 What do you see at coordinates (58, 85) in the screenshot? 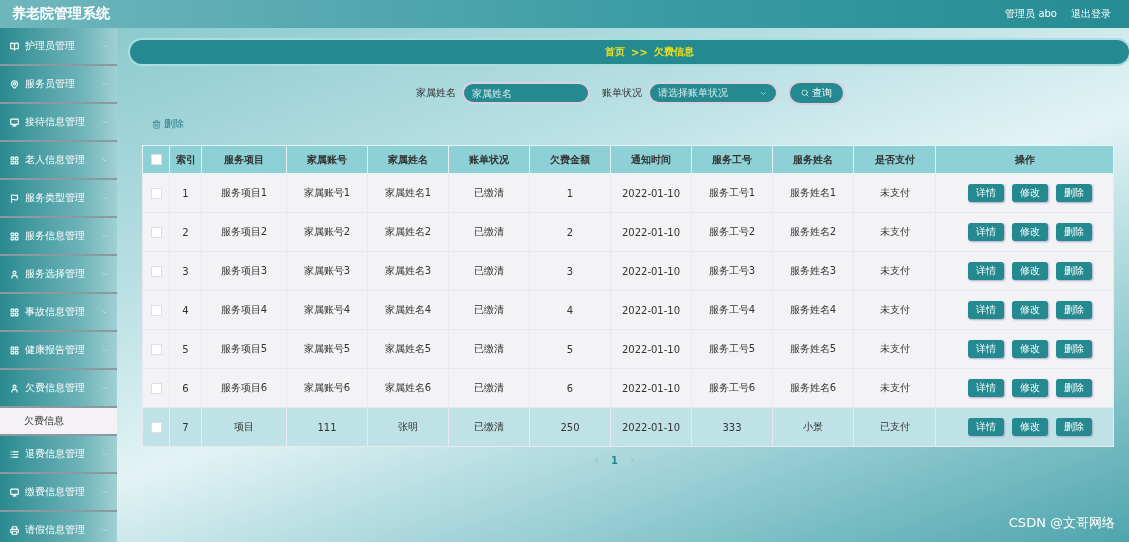
I see `sidebar-item: 服务员管理` at bounding box center [58, 85].